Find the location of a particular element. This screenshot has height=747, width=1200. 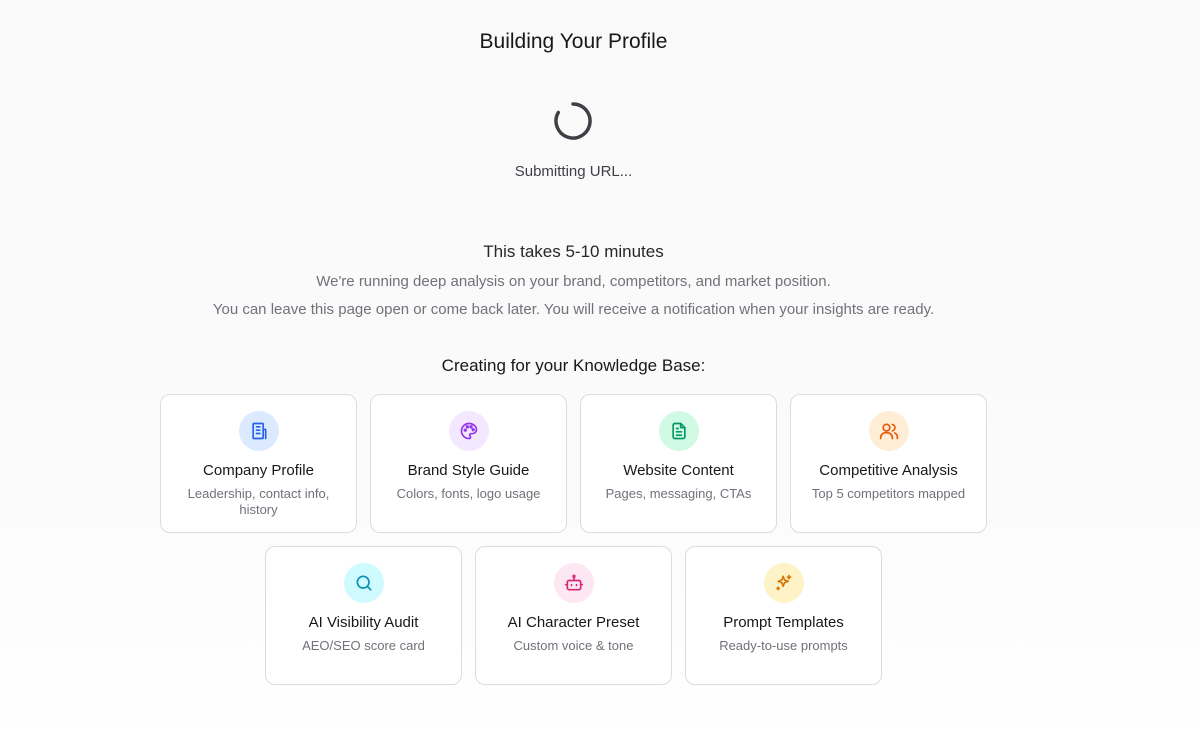

kb-card-ai-character-preset: AI Character Preset Custom voice & tone is located at coordinates (573, 615).